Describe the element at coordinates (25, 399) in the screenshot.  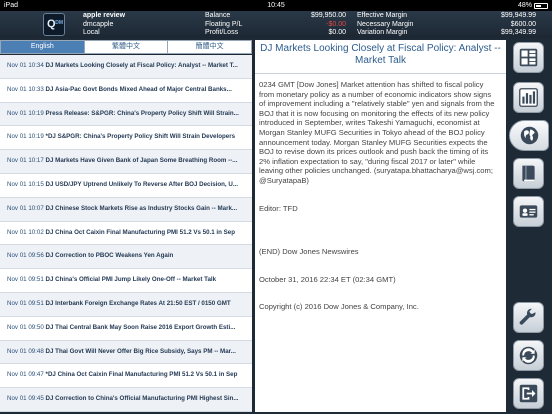
I see `news-timestamp: Nov 01 09:45` at that location.